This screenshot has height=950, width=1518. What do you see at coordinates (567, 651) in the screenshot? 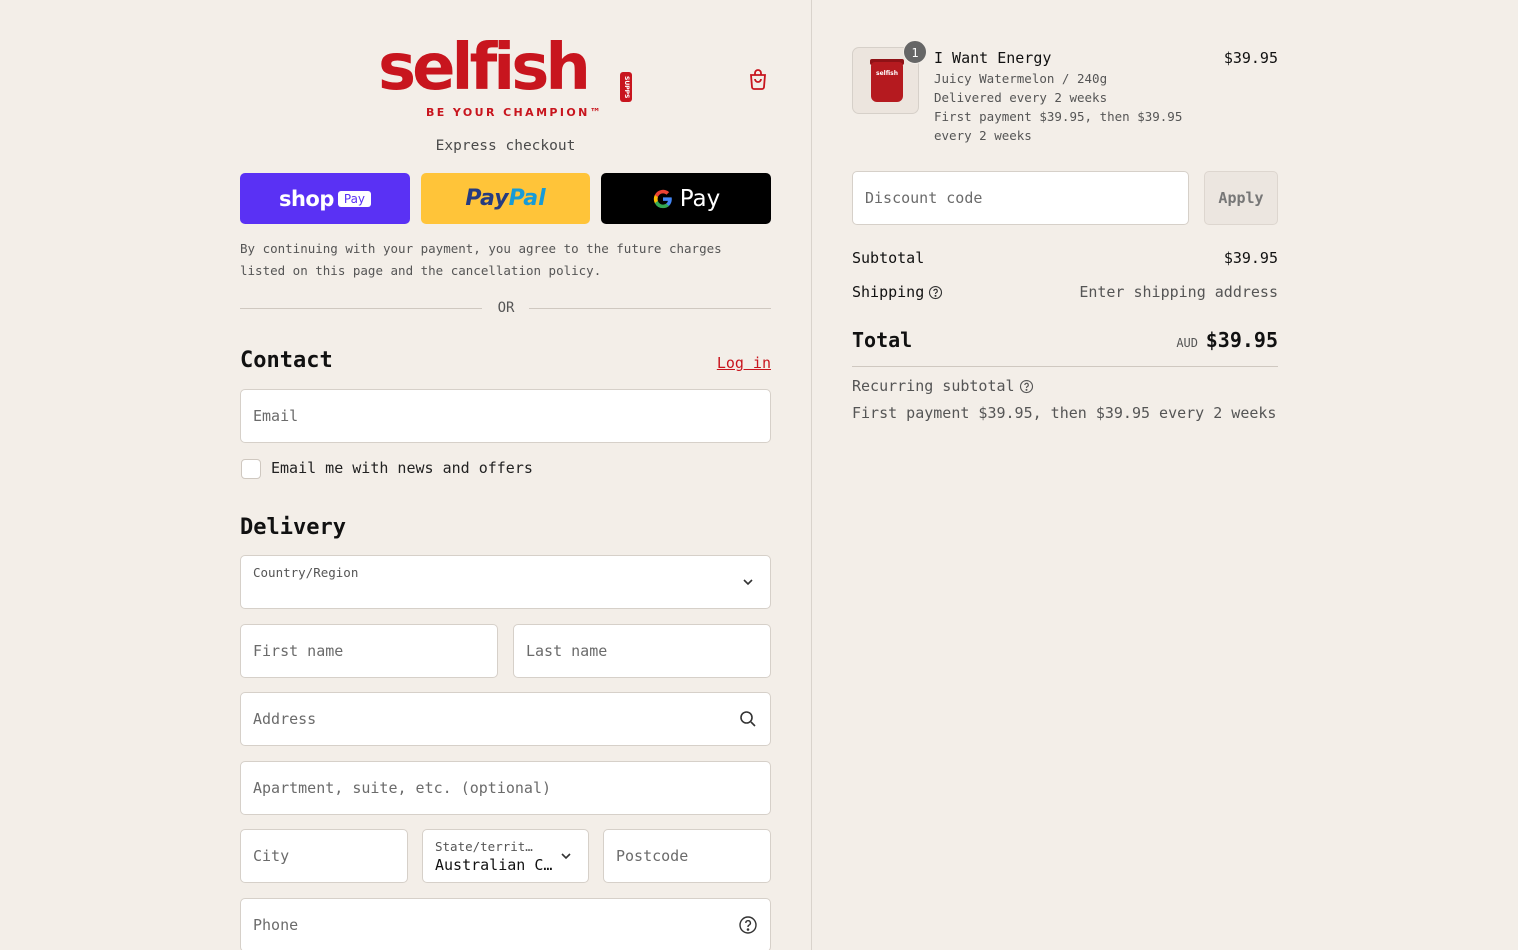
I see `last-name-placeholder: Last name` at bounding box center [567, 651].